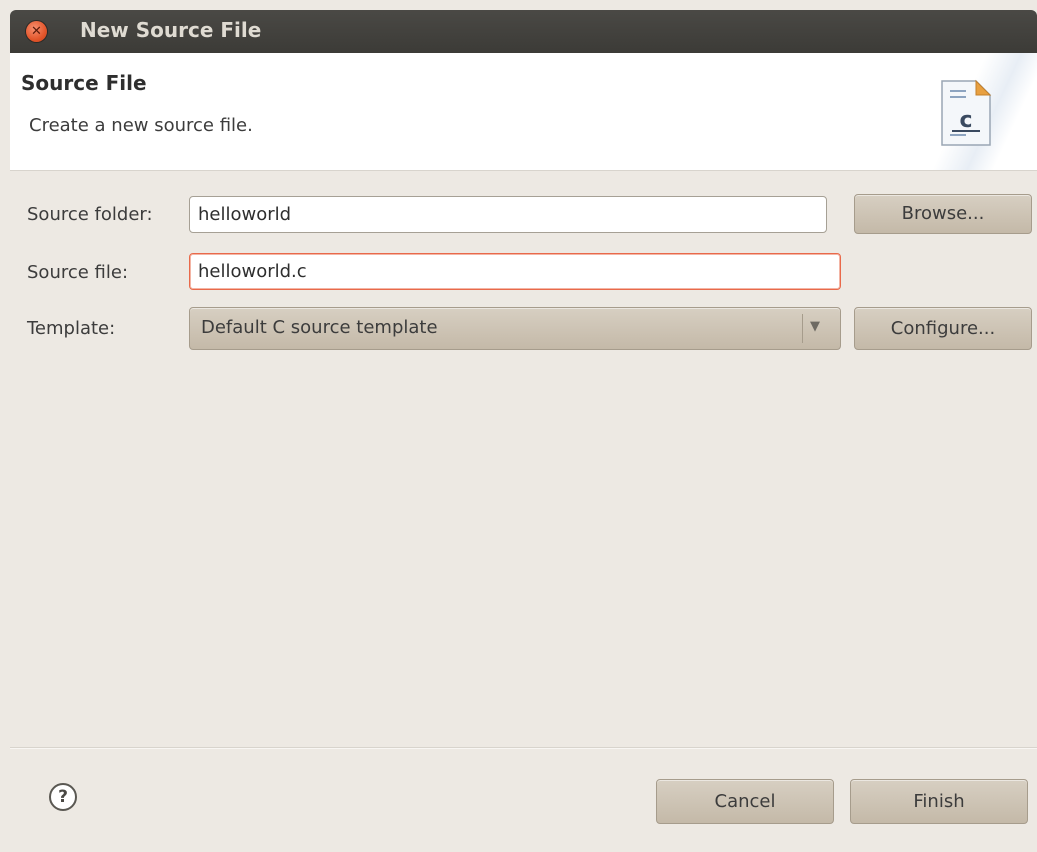  I want to click on window-title: New Source File, so click(171, 30).